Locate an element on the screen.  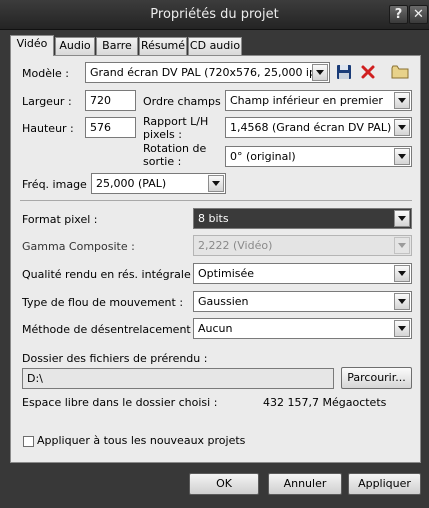
ordre-champs-value: Champ inférieur en premier is located at coordinates (306, 100).